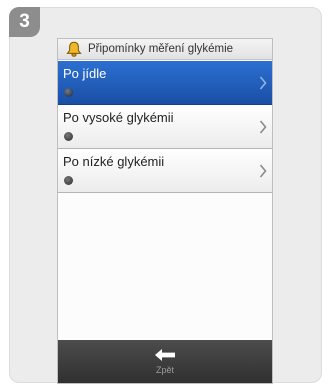 The image size is (329, 387). Describe the element at coordinates (165, 361) in the screenshot. I see `back-button: Zpět` at that location.